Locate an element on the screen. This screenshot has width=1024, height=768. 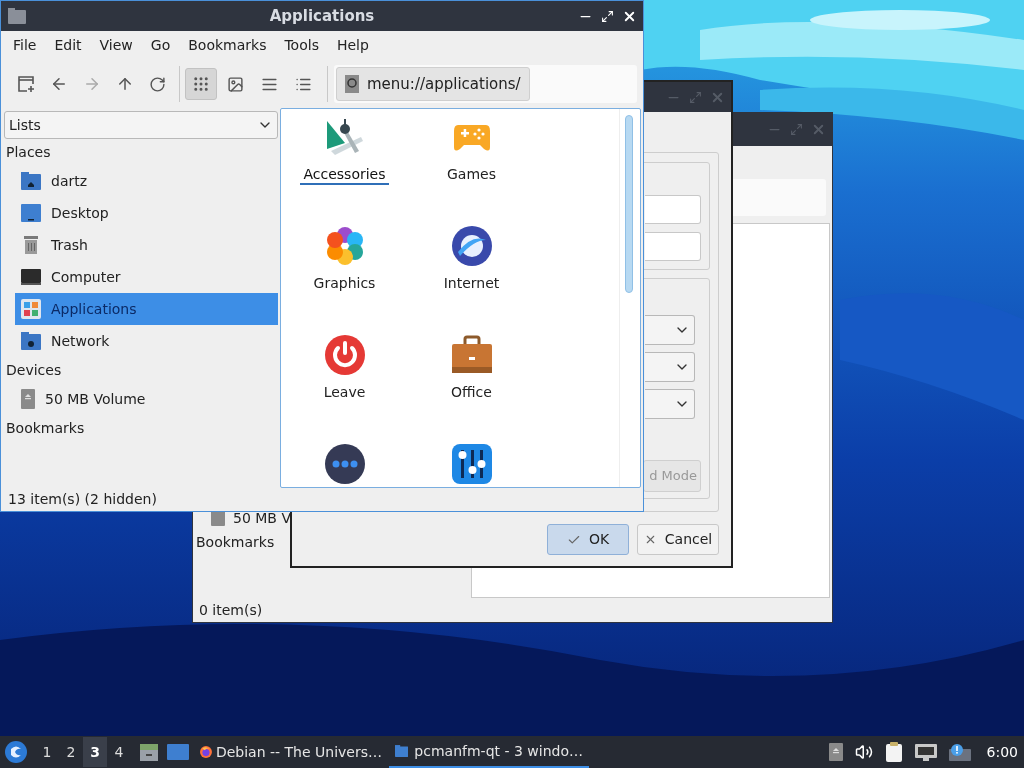
more-icon is located at coordinates (344, 464).